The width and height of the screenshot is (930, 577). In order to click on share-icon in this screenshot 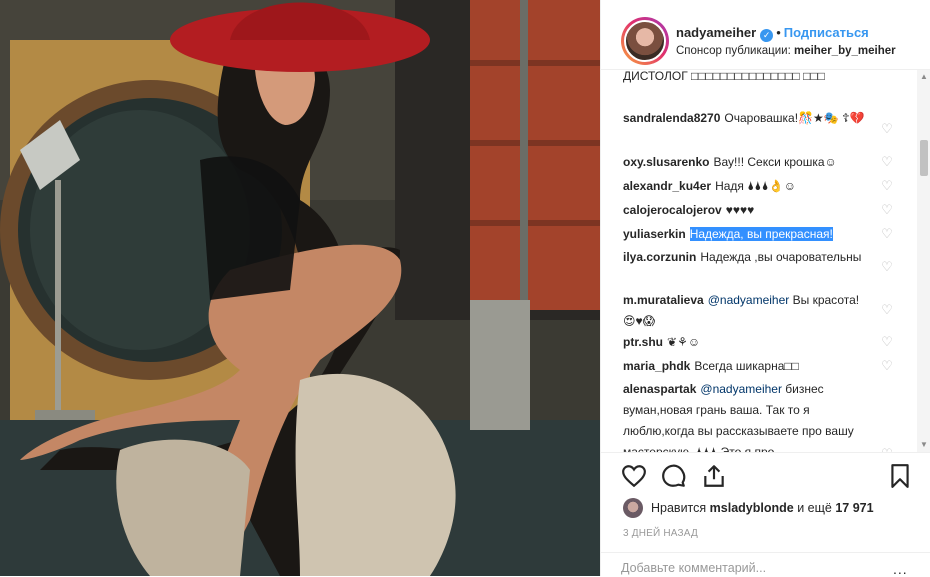, I will do `click(714, 476)`.